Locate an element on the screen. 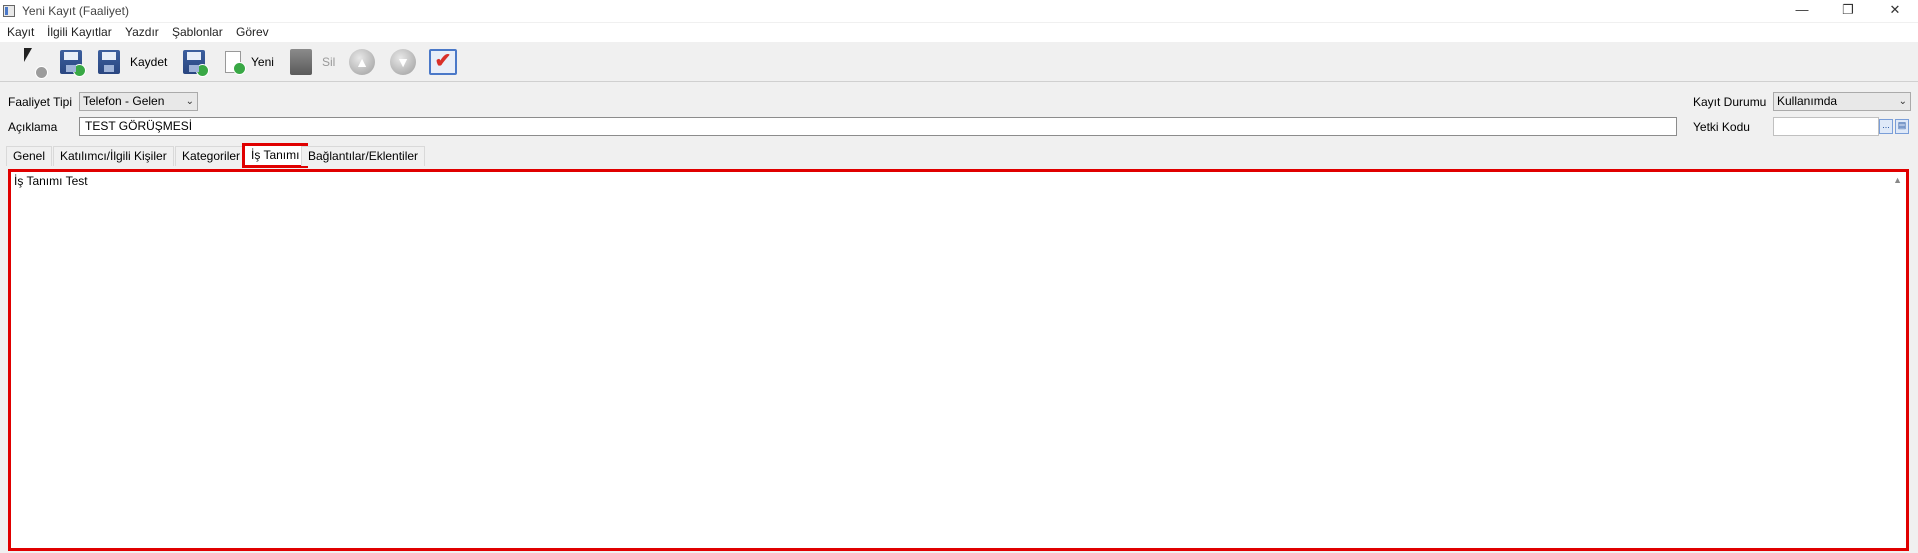 This screenshot has width=1918, height=553. minimize-button: — is located at coordinates (1802, 11).